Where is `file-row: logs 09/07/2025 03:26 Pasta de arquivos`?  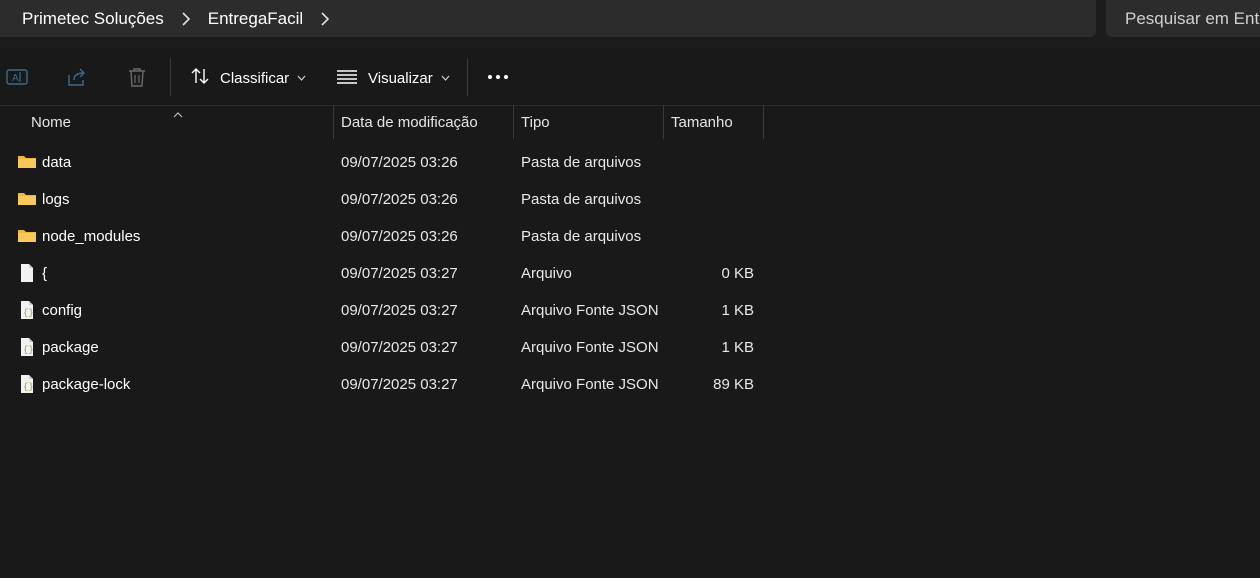
file-row: logs 09/07/2025 03:26 Pasta de arquivos is located at coordinates (390, 199).